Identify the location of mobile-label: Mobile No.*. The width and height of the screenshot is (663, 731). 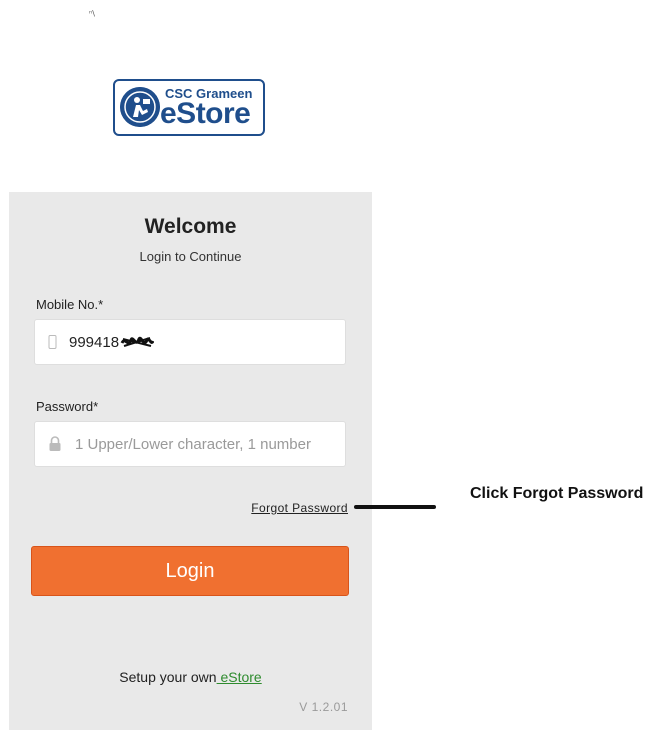
(70, 304).